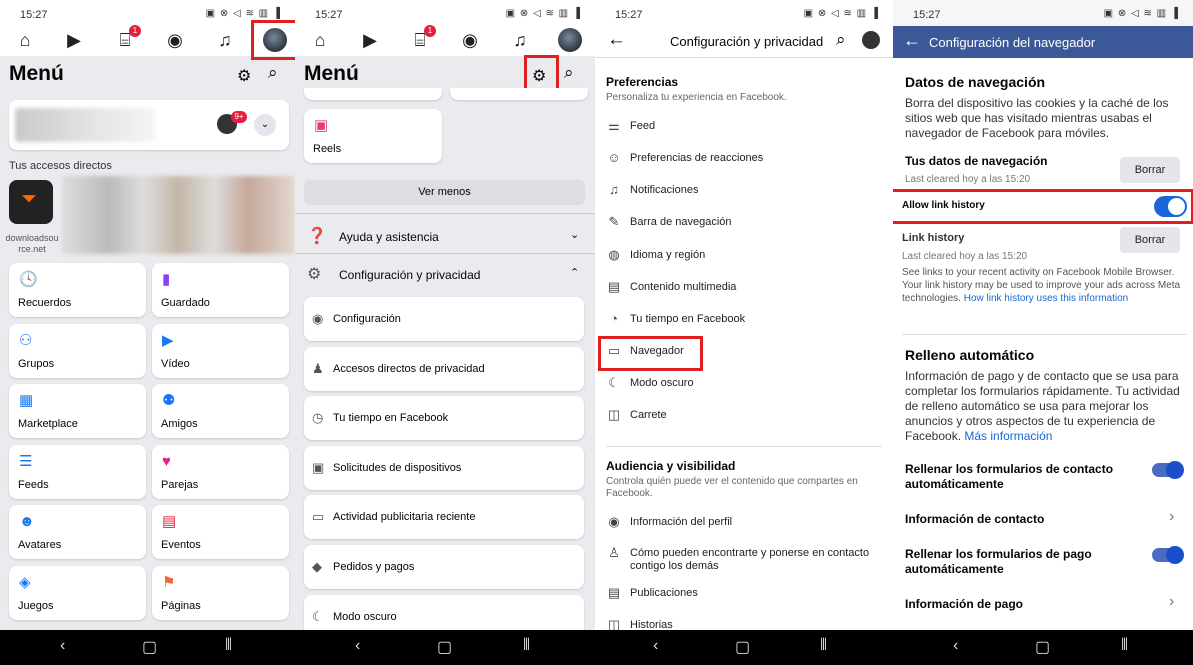 The image size is (1193, 665). Describe the element at coordinates (614, 592) in the screenshot. I see `posts-icon: ▤` at that location.